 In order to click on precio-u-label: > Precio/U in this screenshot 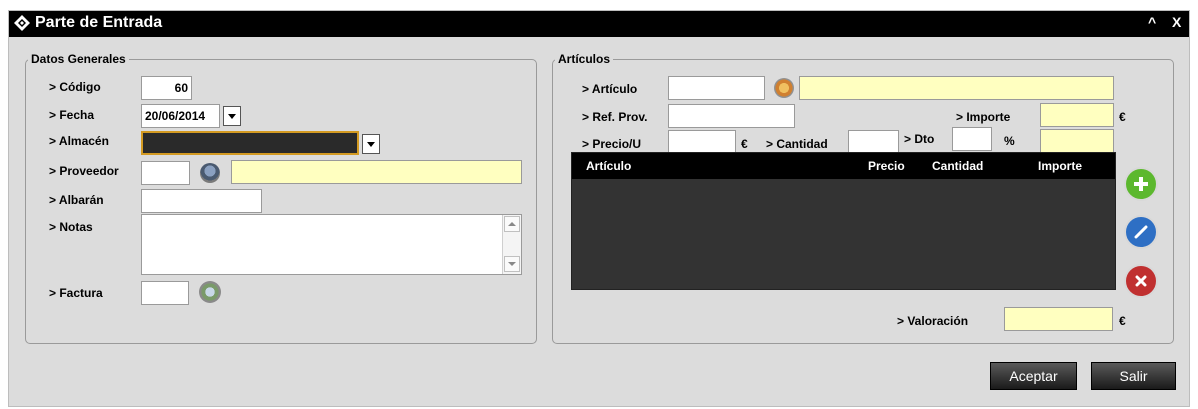, I will do `click(612, 144)`.